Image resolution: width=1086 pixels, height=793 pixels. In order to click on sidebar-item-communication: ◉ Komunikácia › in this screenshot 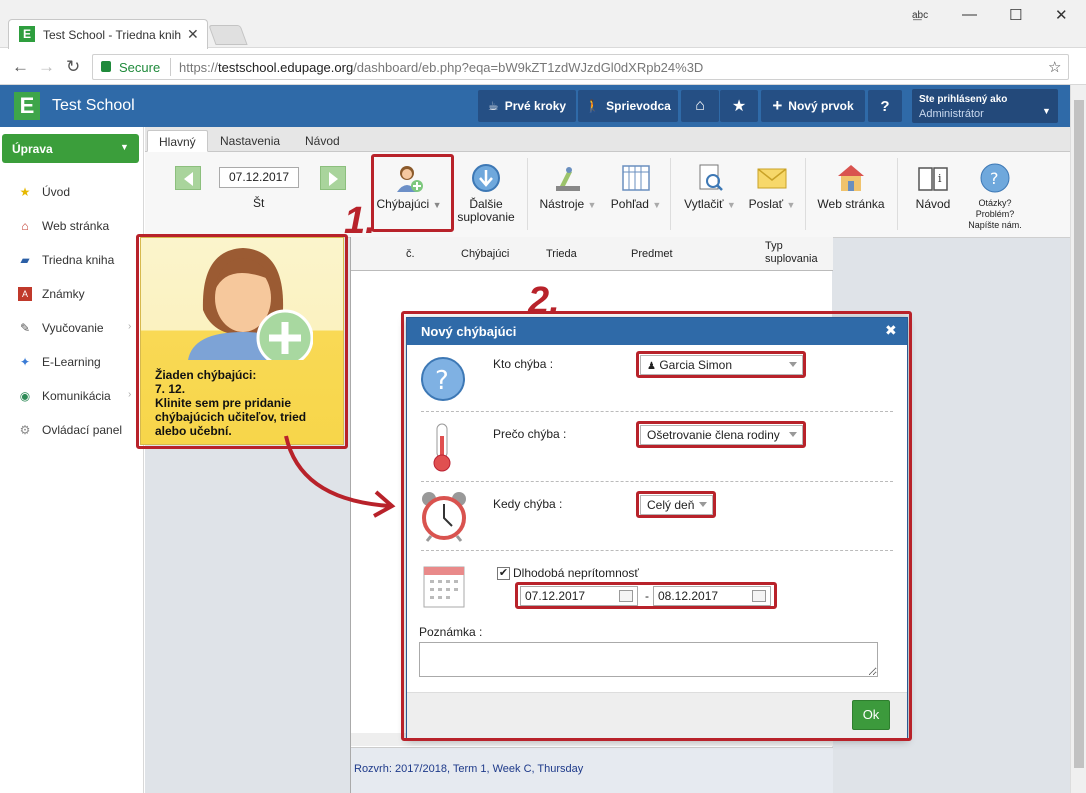, I will do `click(71, 396)`.